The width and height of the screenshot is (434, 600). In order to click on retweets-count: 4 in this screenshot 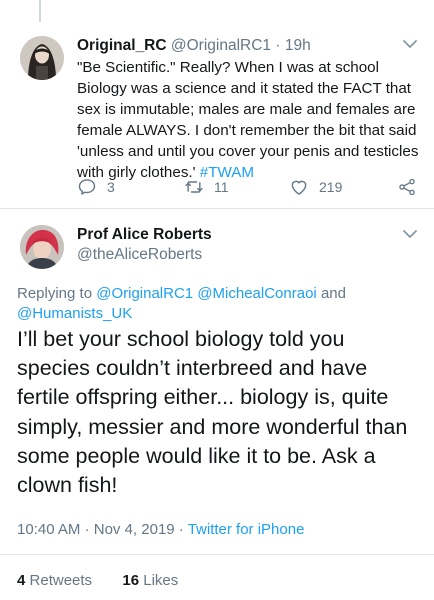, I will do `click(21, 580)`.